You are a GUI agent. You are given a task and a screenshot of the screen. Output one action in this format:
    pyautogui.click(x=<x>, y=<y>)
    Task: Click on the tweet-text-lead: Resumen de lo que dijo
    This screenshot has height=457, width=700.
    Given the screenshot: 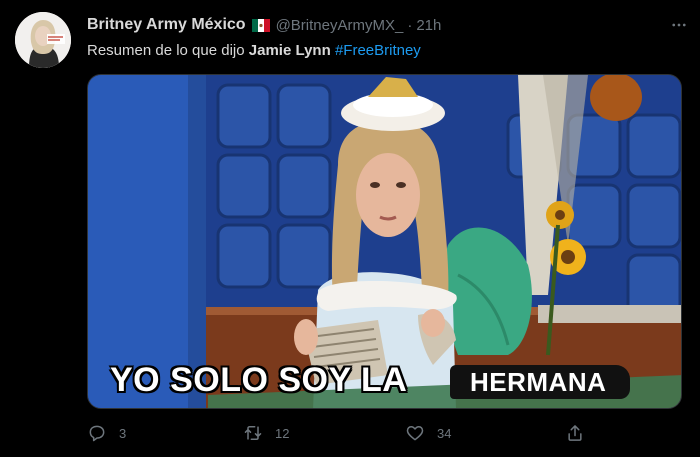 What is the action you would take?
    pyautogui.click(x=168, y=50)
    